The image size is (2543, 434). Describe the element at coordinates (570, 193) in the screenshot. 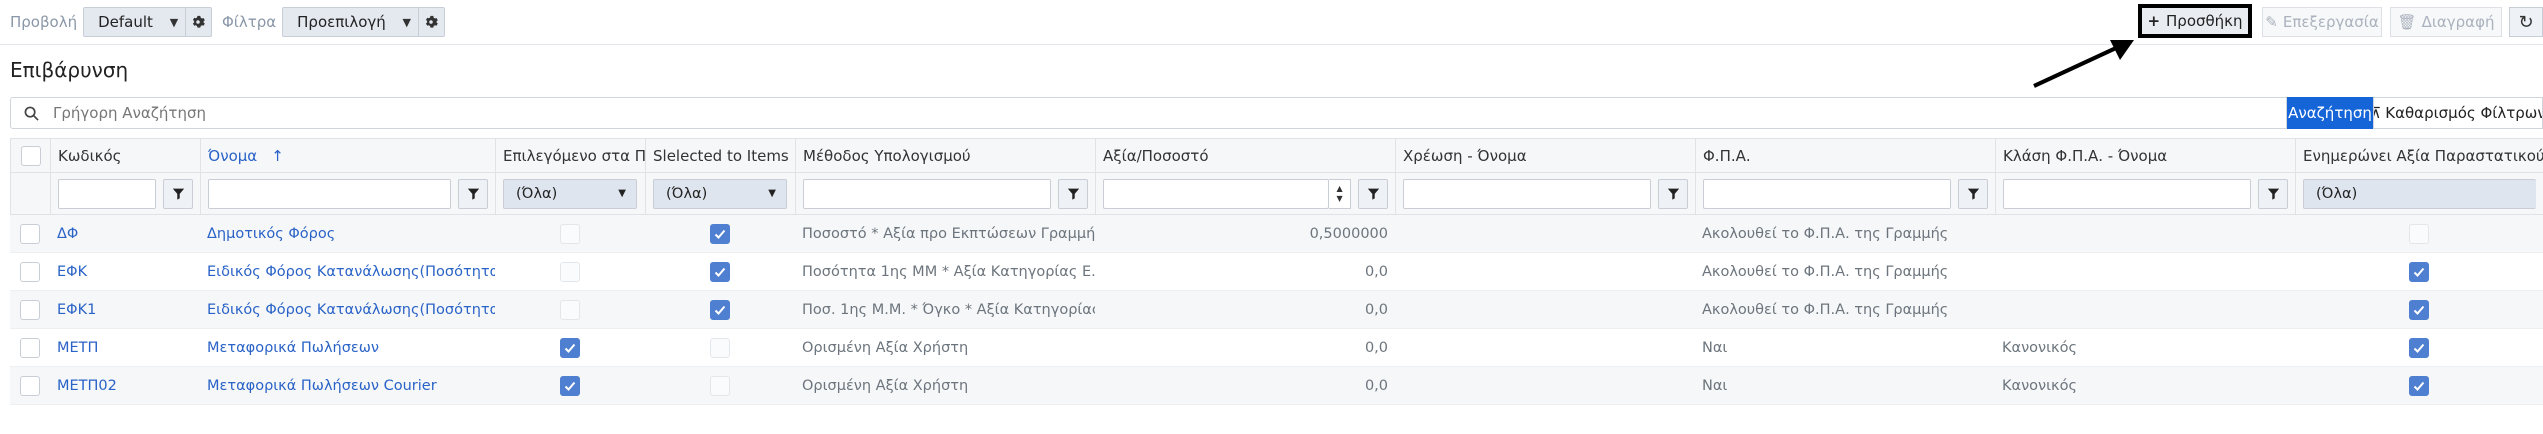

I see `filter-selected-lines-select: (Όλα) ▼` at that location.